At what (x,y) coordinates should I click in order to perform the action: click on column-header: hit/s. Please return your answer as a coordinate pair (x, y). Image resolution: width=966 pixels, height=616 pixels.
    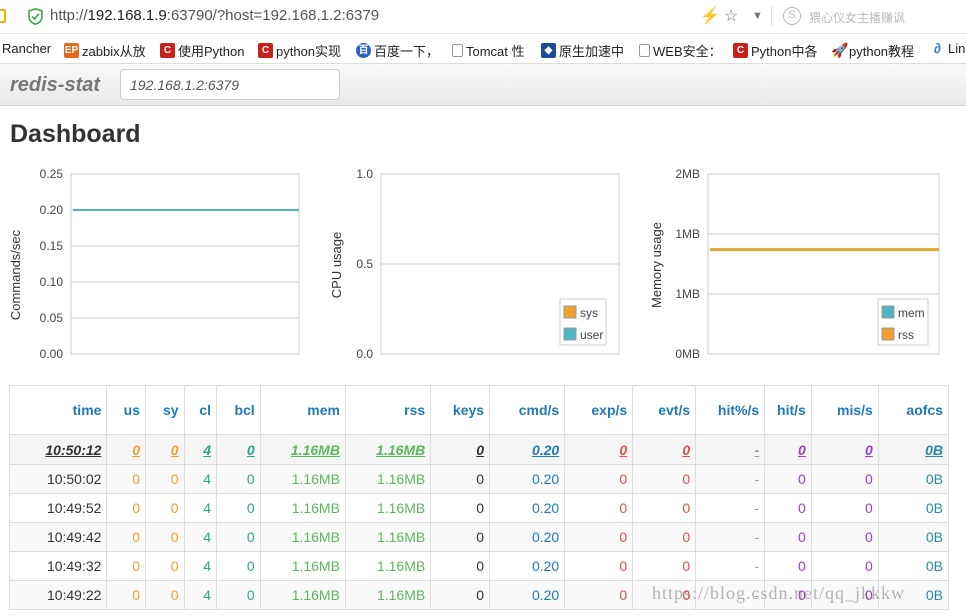
    Looking at the image, I should click on (788, 410).